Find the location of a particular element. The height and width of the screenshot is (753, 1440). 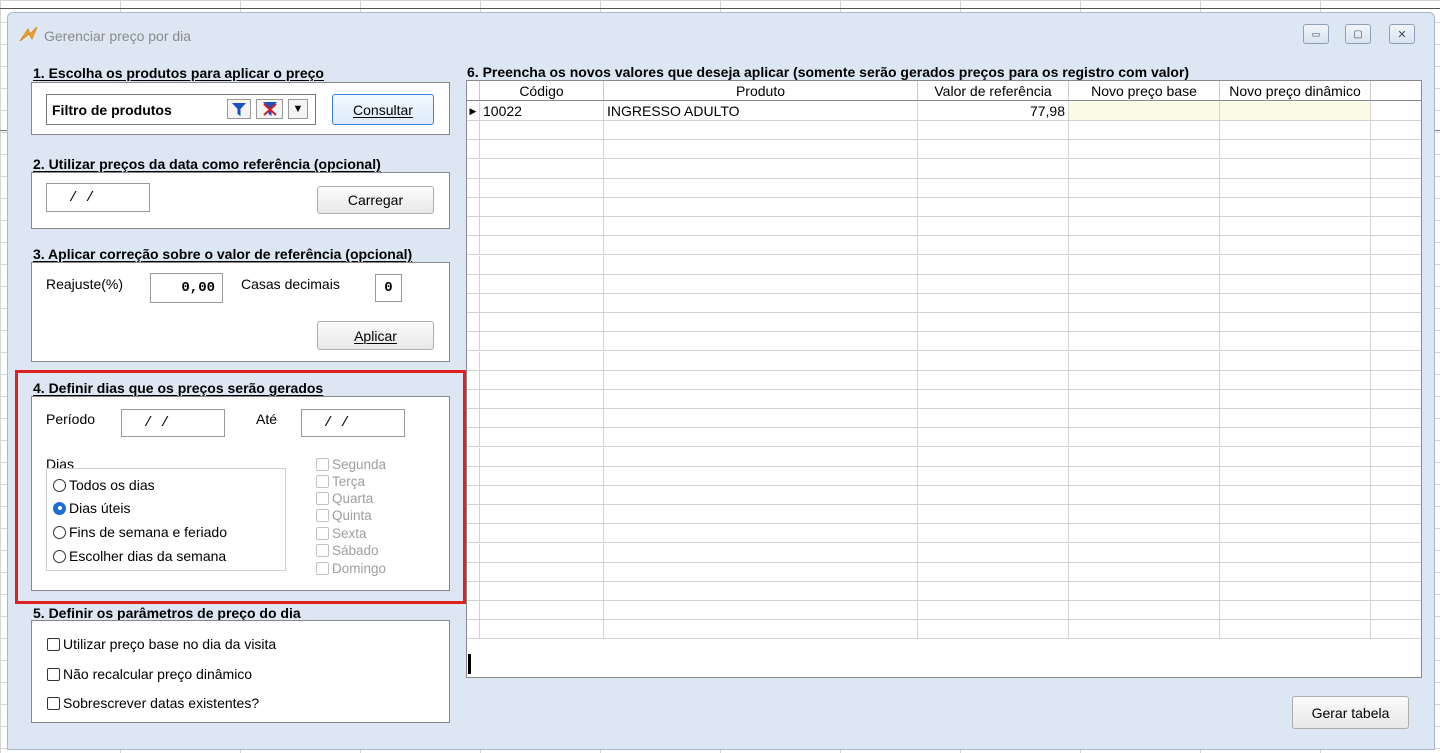

filter-button is located at coordinates (239, 109).